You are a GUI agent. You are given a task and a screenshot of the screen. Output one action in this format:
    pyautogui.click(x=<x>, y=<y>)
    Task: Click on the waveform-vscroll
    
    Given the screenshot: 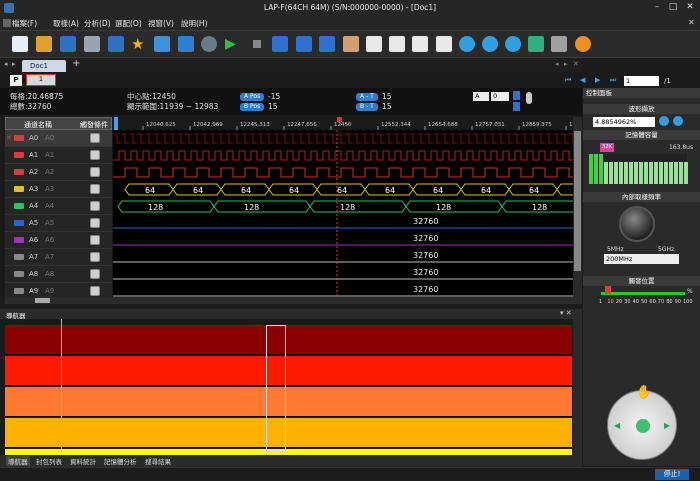 What is the action you would take?
    pyautogui.click(x=577, y=210)
    